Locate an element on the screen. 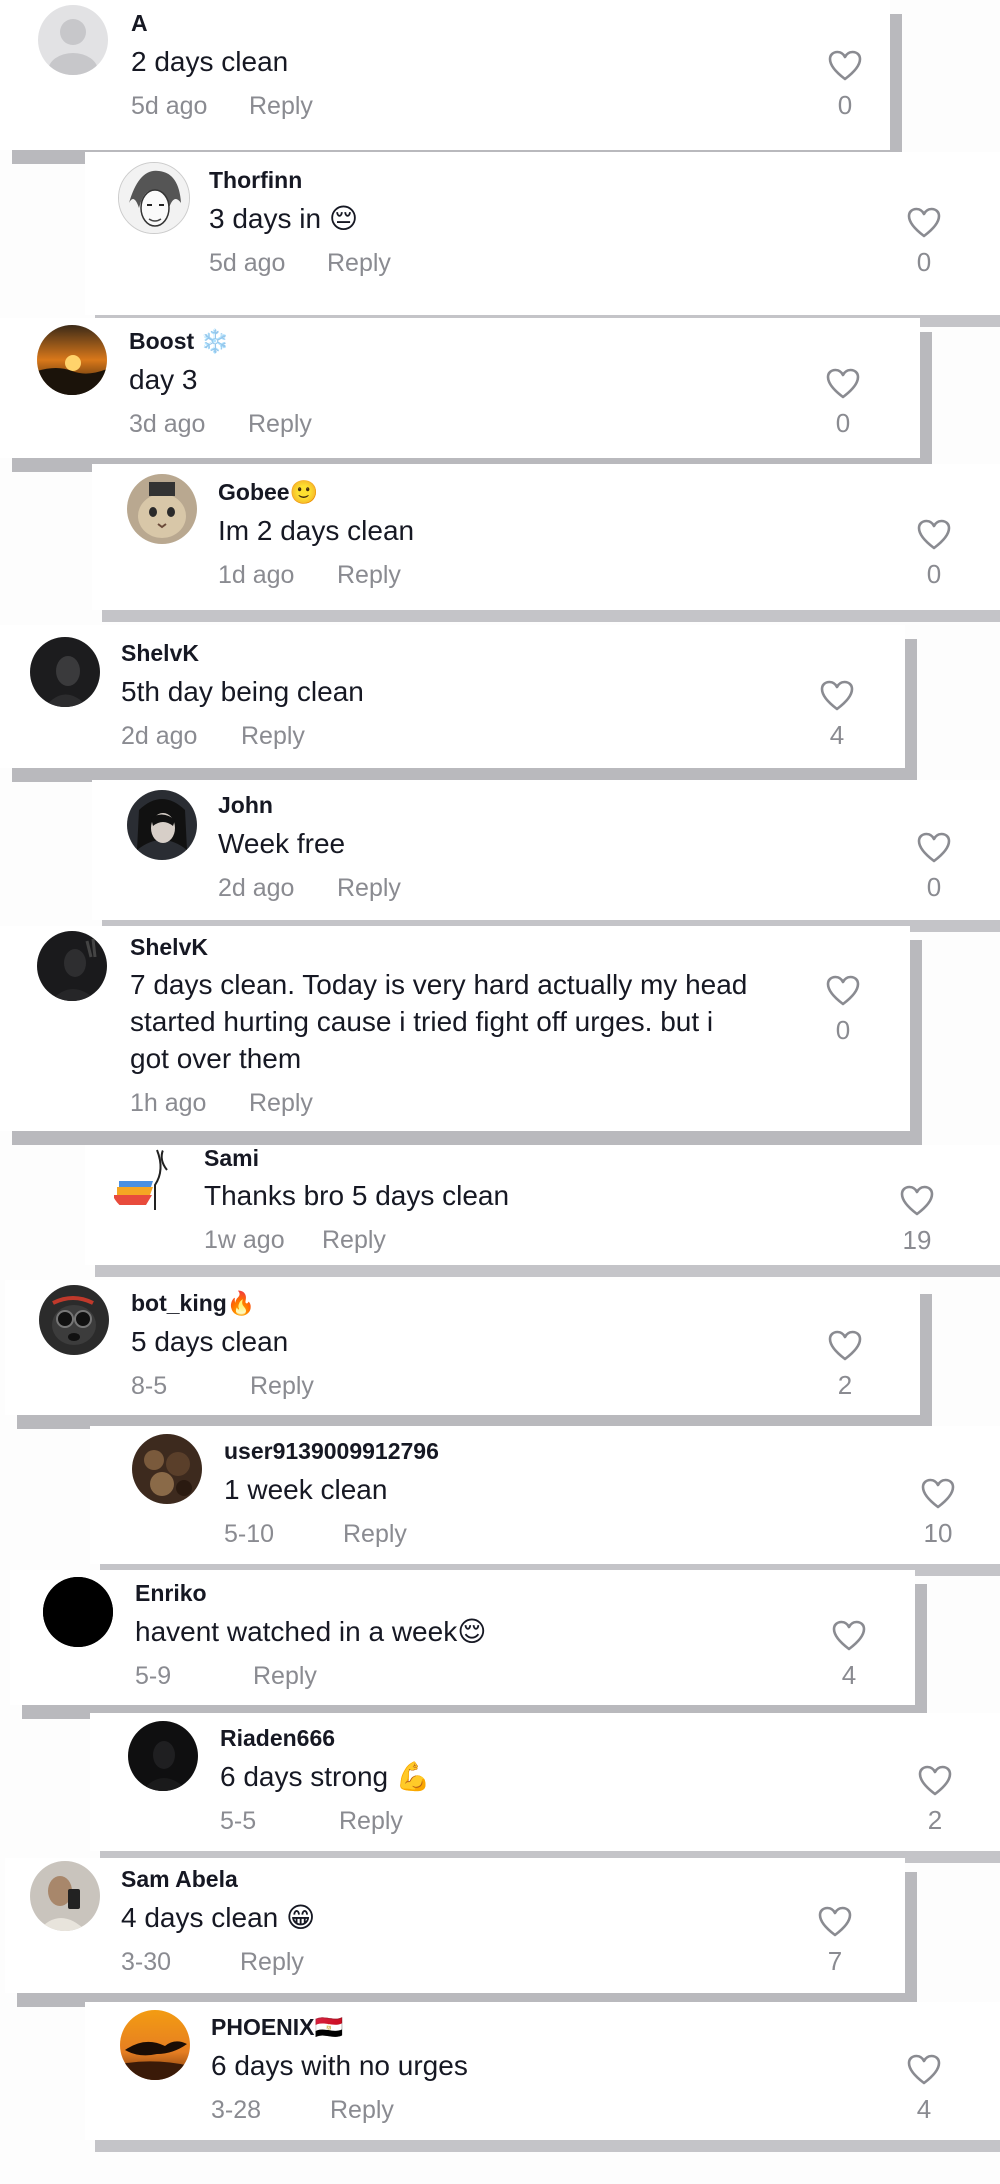 The image size is (1000, 2184). comment-text: 6 days with no urges is located at coordinates (339, 2065).